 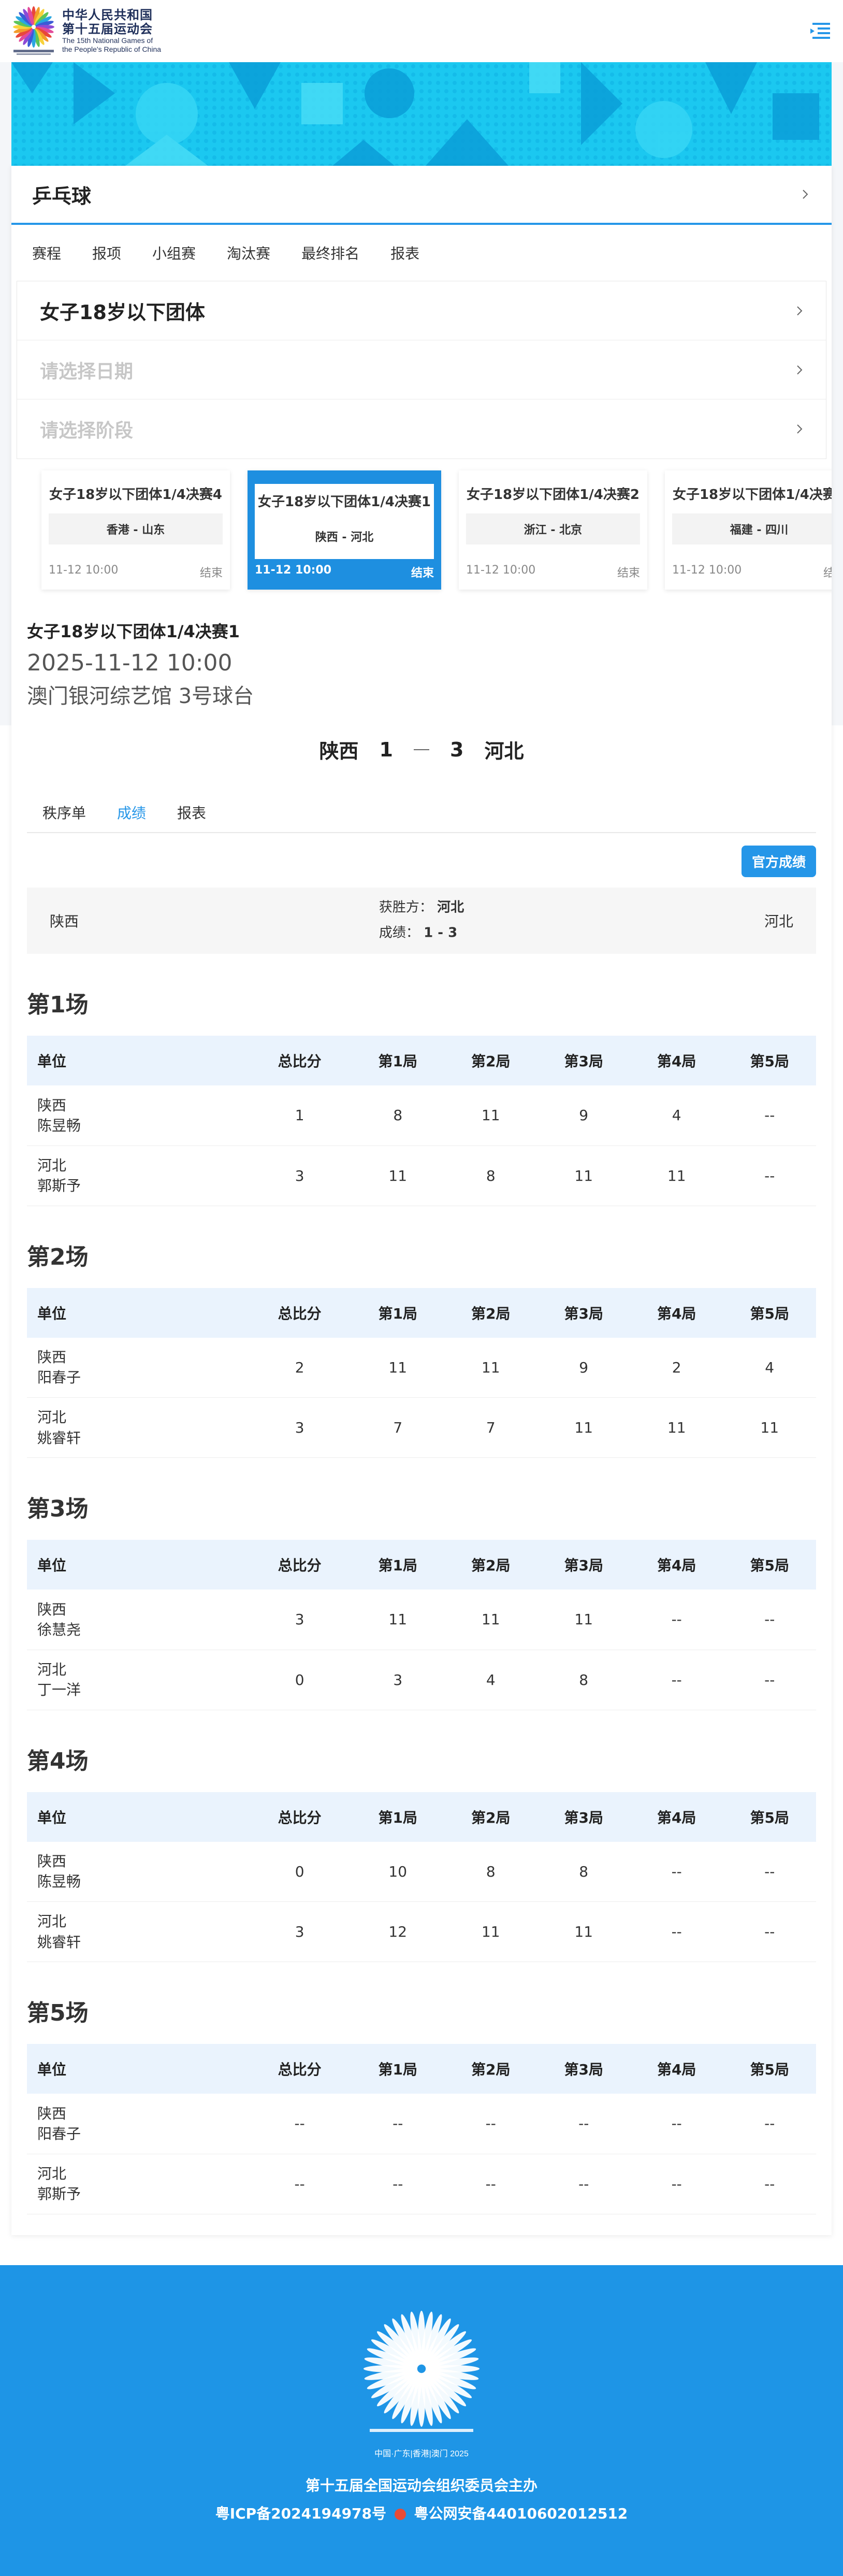 I want to click on stage-placeholder: 请选择阶段, so click(x=87, y=431).